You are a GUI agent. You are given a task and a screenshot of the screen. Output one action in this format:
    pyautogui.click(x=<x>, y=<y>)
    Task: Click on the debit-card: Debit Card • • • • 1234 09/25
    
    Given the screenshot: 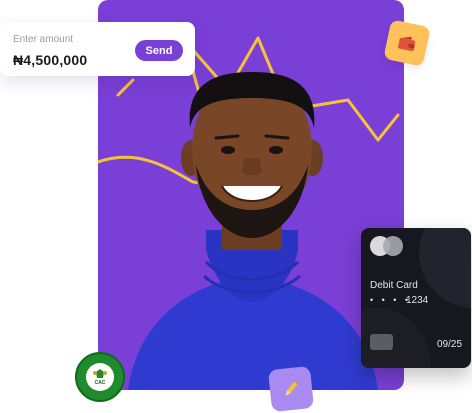 What is the action you would take?
    pyautogui.click(x=416, y=298)
    